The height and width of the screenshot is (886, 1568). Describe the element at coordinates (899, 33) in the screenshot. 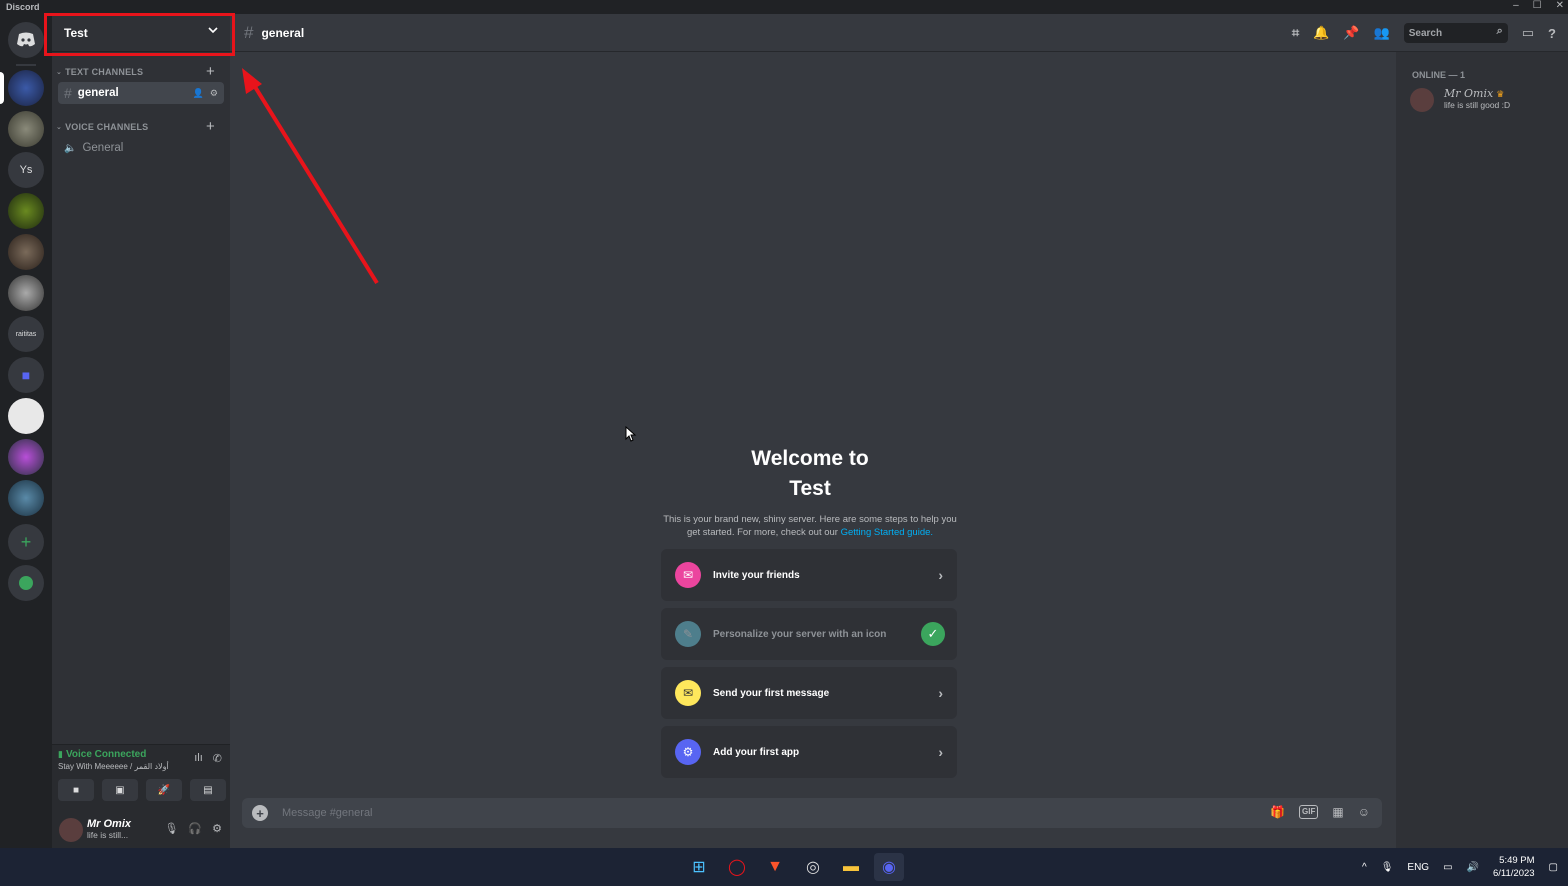

I see `channel-header: # general ⌗ 🔔 📌 👥 Search ⌕ ▭ ?` at that location.